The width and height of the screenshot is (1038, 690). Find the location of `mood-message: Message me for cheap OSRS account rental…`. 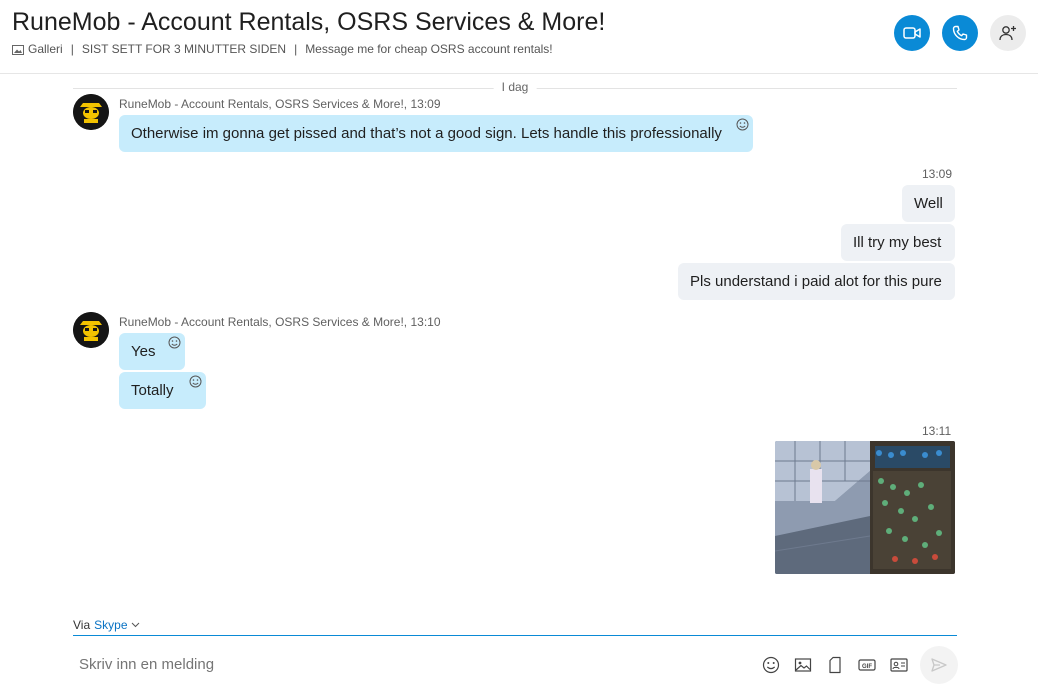

mood-message: Message me for cheap OSRS account rental… is located at coordinates (429, 49).